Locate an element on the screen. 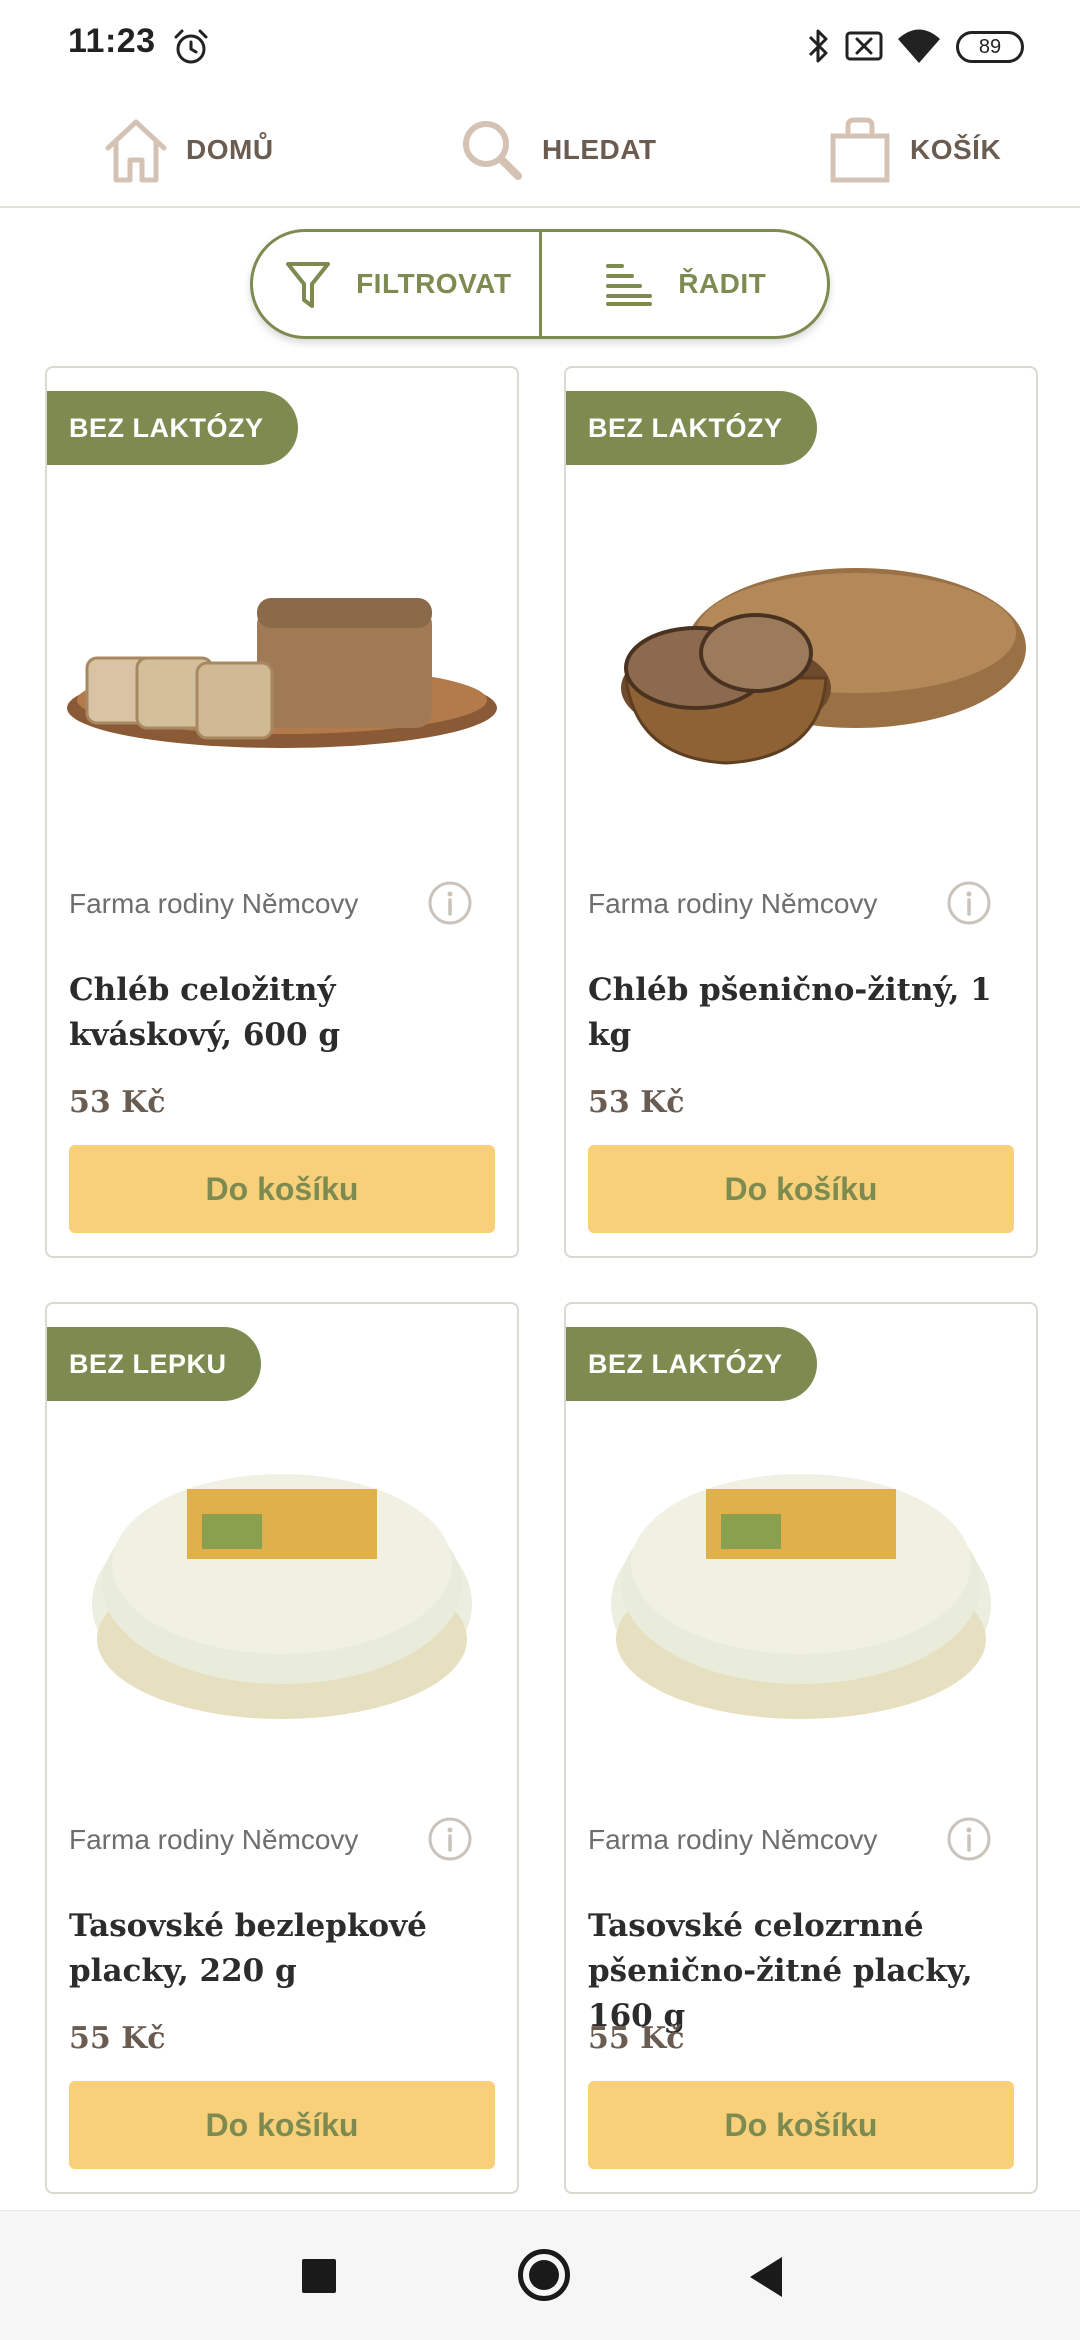  nav-home: DOMŮ is located at coordinates (187, 150).